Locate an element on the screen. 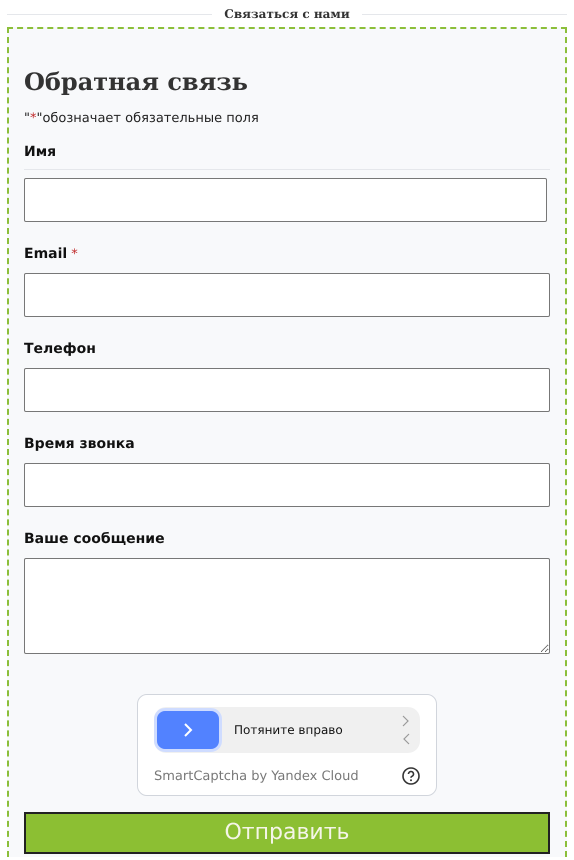 Image resolution: width=574 pixels, height=860 pixels. slider-handle is located at coordinates (188, 730).